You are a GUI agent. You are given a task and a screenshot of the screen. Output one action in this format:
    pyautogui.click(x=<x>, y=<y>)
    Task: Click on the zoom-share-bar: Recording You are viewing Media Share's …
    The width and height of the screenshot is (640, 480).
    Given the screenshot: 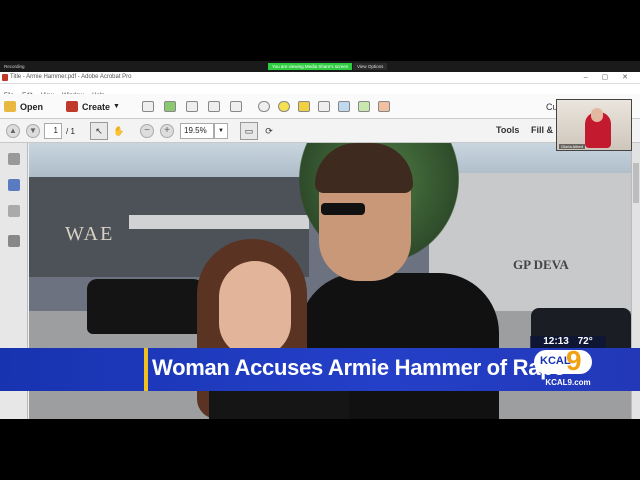 What is the action you would take?
    pyautogui.click(x=320, y=66)
    